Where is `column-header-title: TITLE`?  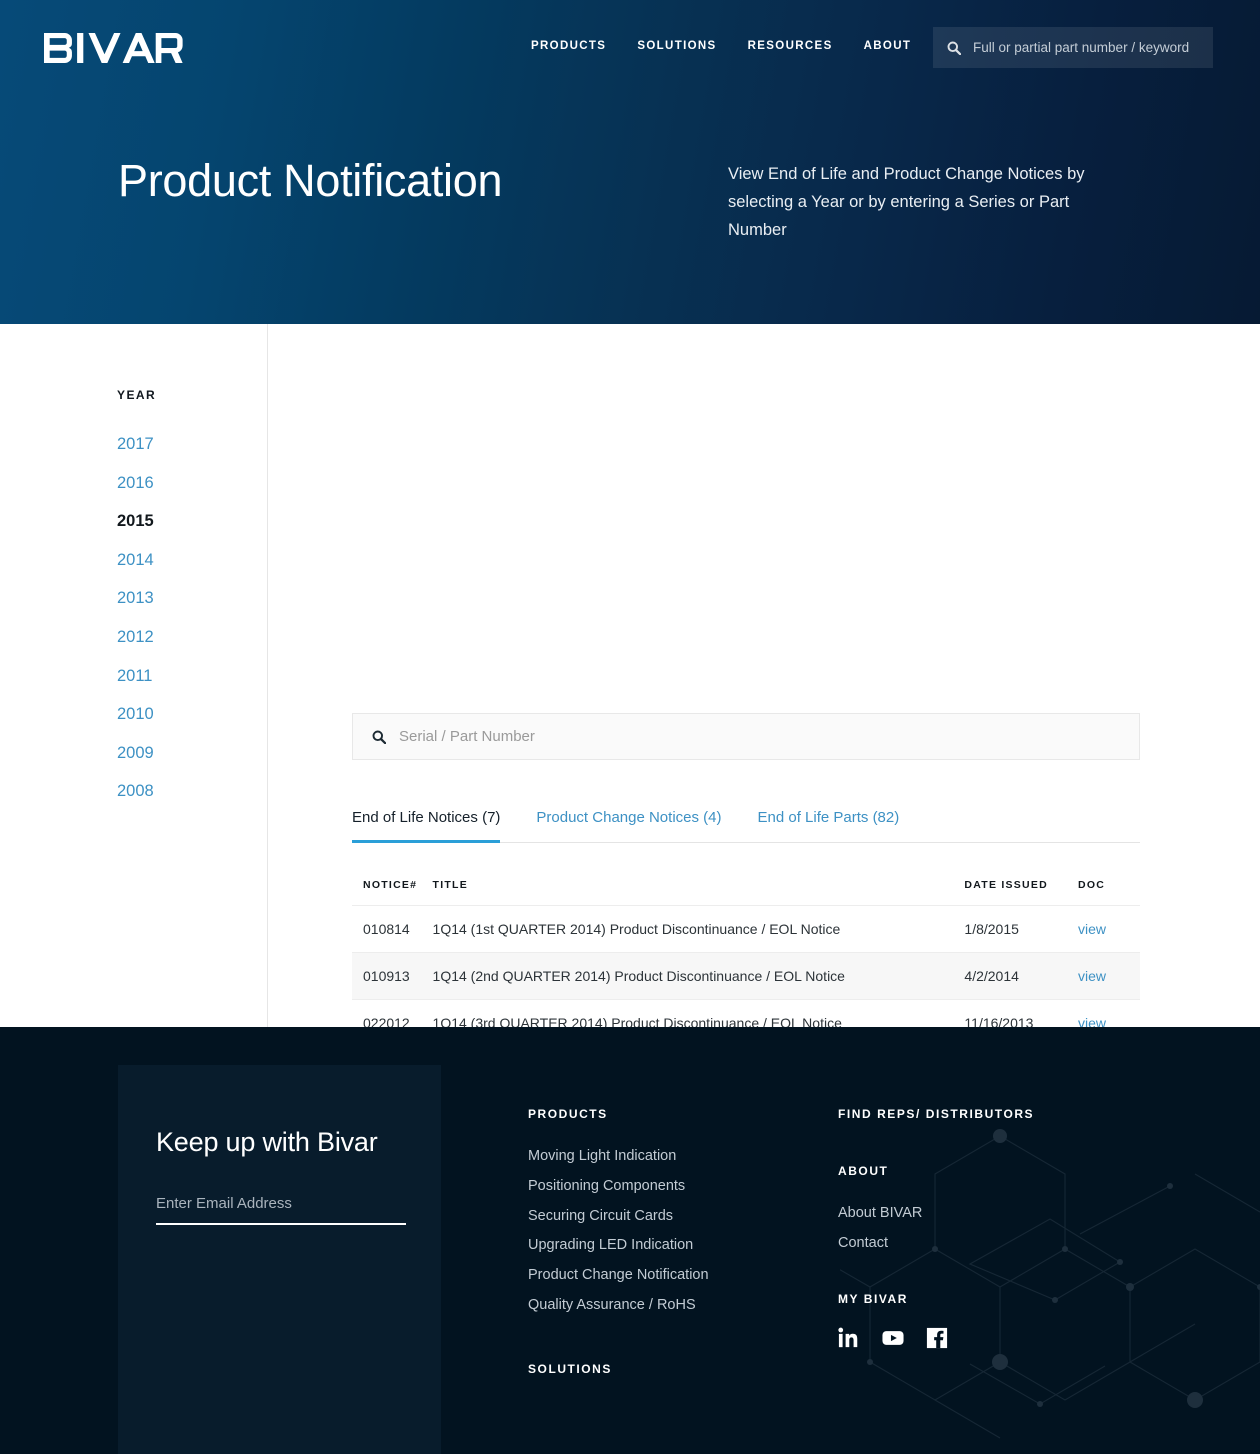 column-header-title: TITLE is located at coordinates (450, 885).